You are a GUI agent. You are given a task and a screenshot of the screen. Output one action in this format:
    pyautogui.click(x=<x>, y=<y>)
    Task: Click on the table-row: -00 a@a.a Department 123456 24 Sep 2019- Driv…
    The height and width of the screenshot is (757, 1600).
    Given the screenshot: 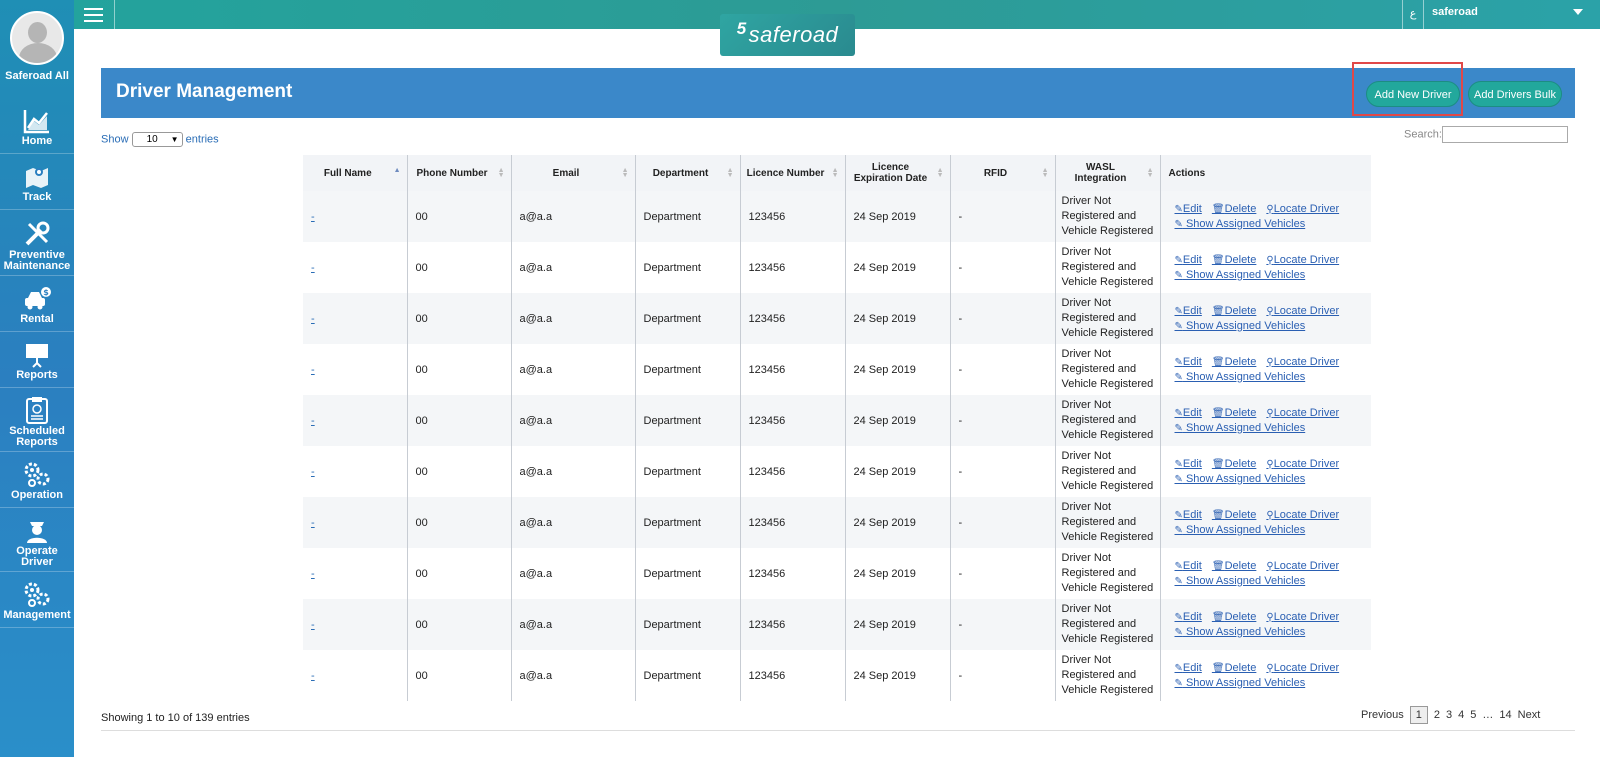 What is the action you would take?
    pyautogui.click(x=837, y=471)
    